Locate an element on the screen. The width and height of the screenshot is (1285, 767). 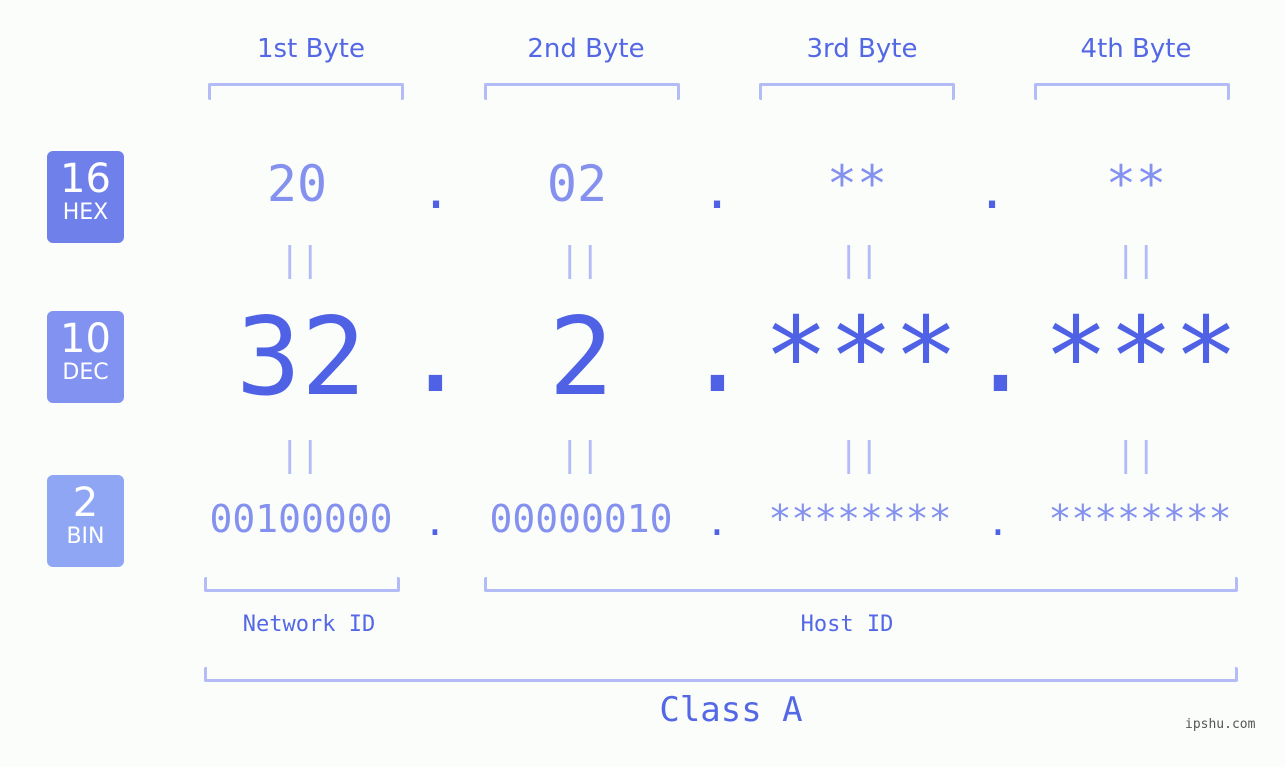
byte-header-1: 1st Byte is located at coordinates (311, 49).